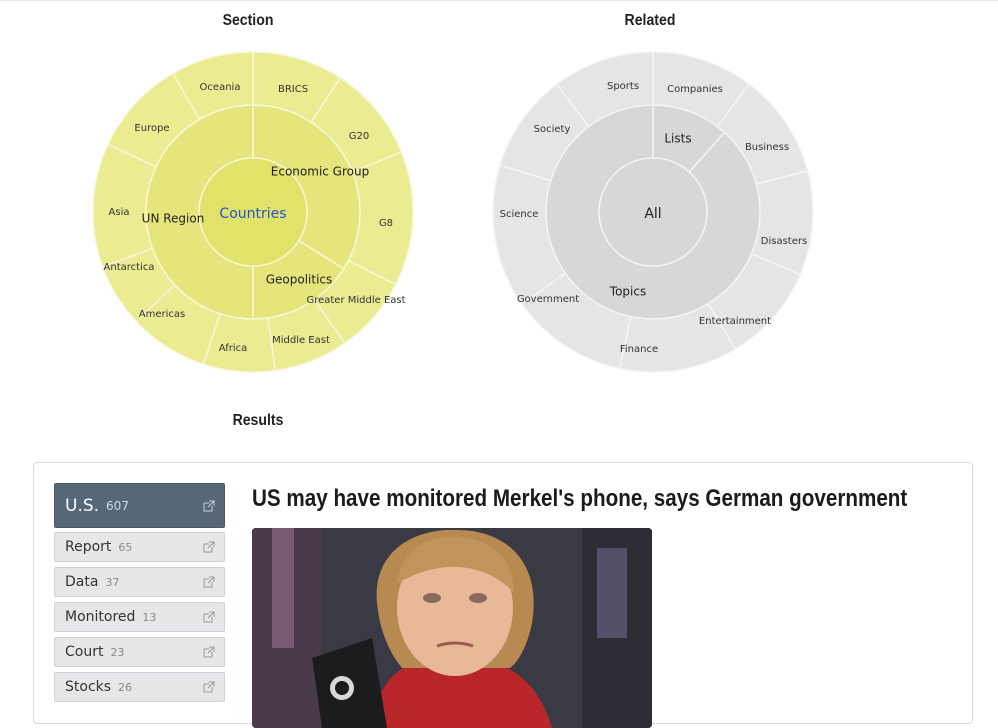 Image resolution: width=998 pixels, height=728 pixels. Describe the element at coordinates (139, 617) in the screenshot. I see `tag-monitored: Monitored 13` at that location.